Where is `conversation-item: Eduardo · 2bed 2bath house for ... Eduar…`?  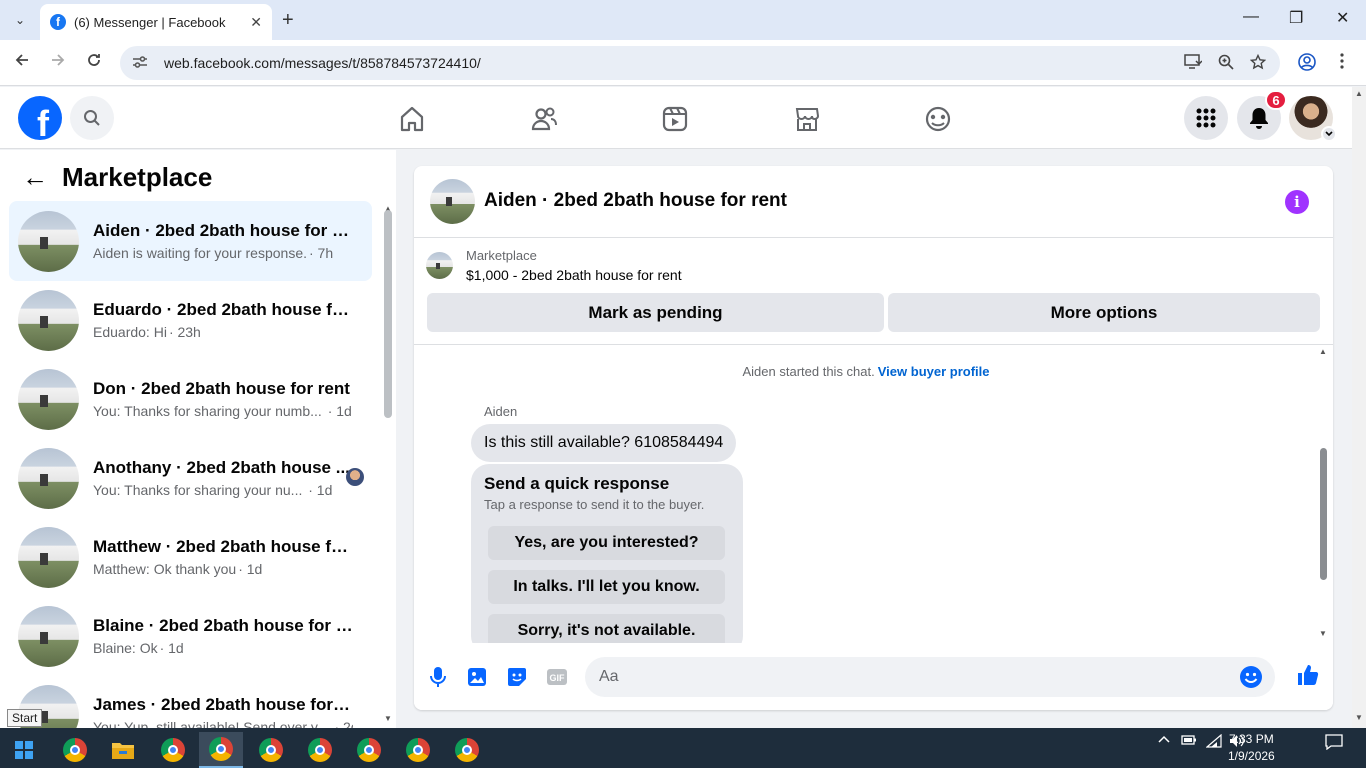
conversation-item: Eduardo · 2bed 2bath house for ... Eduar… is located at coordinates (190, 320).